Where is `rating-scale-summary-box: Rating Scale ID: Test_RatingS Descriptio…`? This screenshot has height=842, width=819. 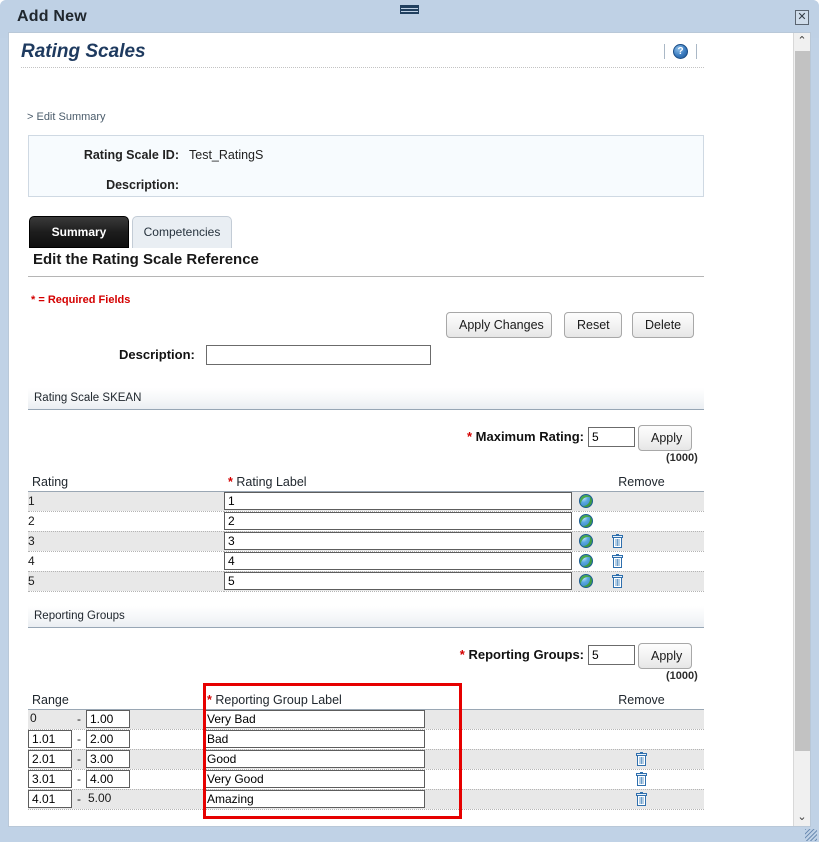
rating-scale-summary-box: Rating Scale ID: Test_RatingS Descriptio… is located at coordinates (366, 166).